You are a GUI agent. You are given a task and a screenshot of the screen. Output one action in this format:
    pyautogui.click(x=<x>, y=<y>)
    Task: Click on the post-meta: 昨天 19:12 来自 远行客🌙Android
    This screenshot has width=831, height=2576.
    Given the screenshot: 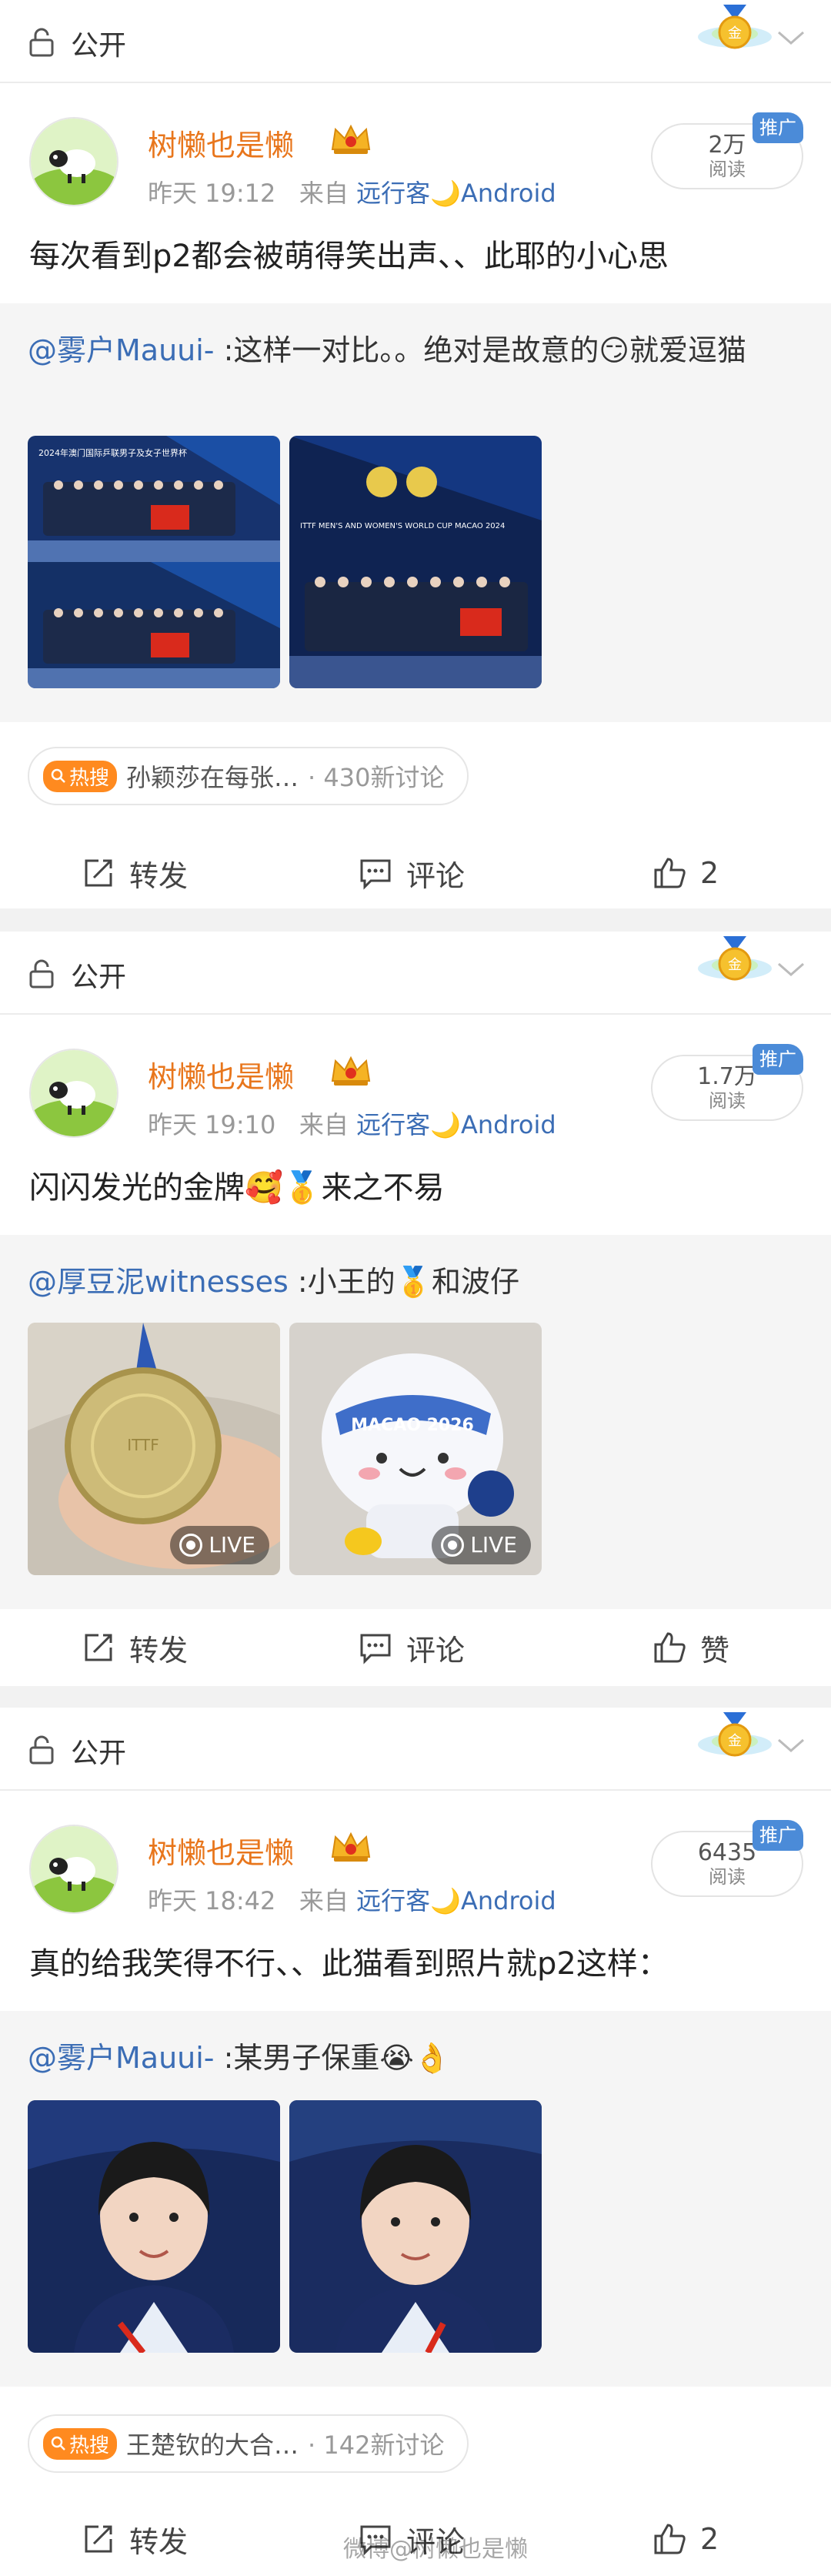 What is the action you would take?
    pyautogui.click(x=352, y=191)
    